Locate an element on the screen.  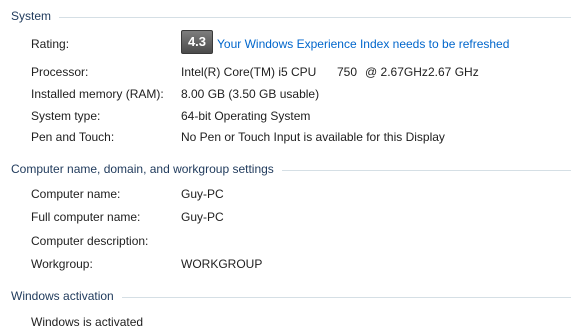
processor-model: Intel(R) Core(TM) i5 CPU is located at coordinates (249, 72).